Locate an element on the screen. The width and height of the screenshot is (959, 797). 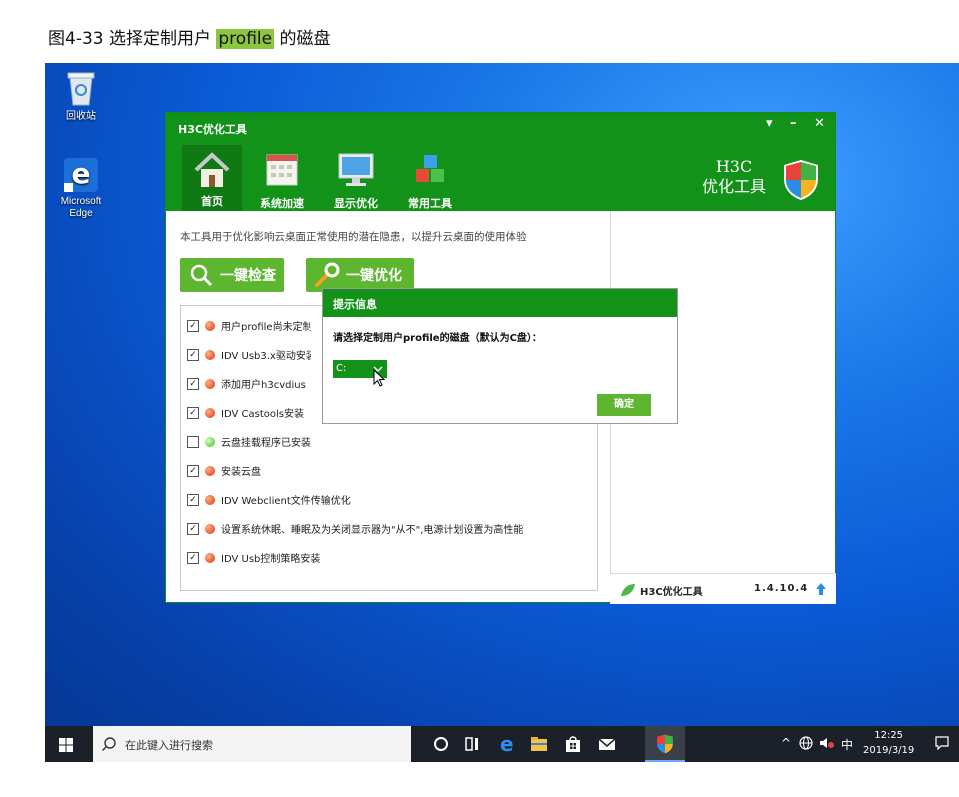
list-item: ✓ 添加用户h3cvdius is located at coordinates (246, 383).